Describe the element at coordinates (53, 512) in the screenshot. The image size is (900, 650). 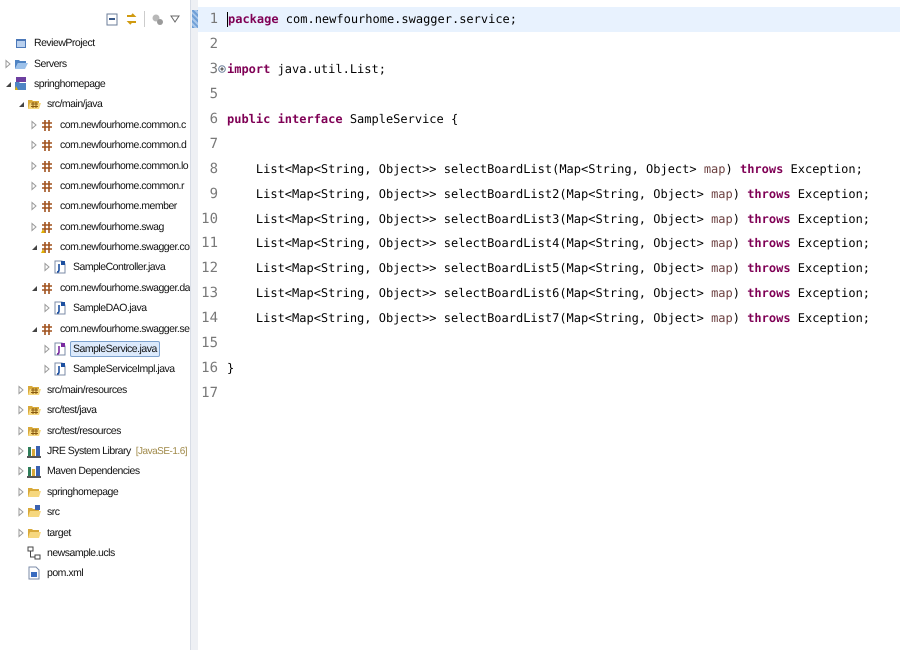
I see `tree-item: src` at that location.